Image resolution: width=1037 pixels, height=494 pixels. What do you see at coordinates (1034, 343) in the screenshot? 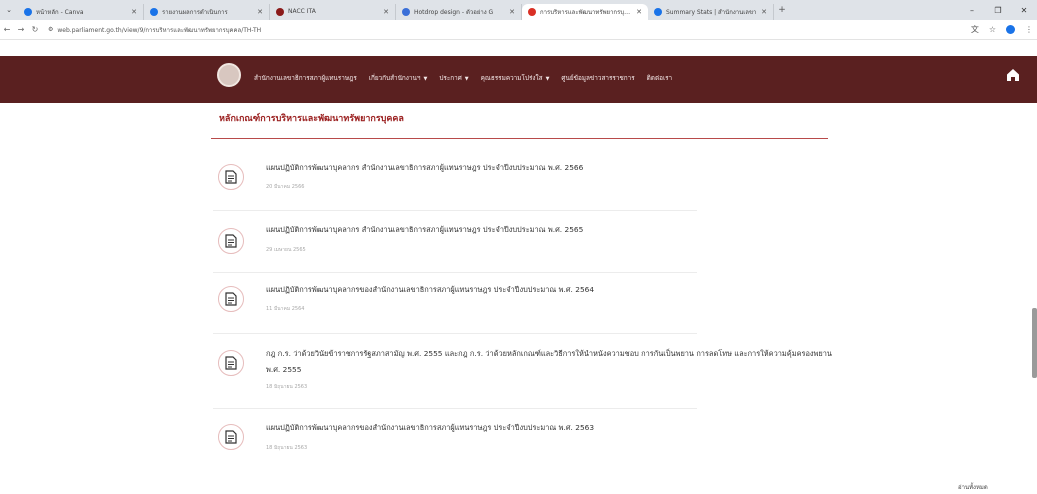
I see `page-scrollbar` at bounding box center [1034, 343].